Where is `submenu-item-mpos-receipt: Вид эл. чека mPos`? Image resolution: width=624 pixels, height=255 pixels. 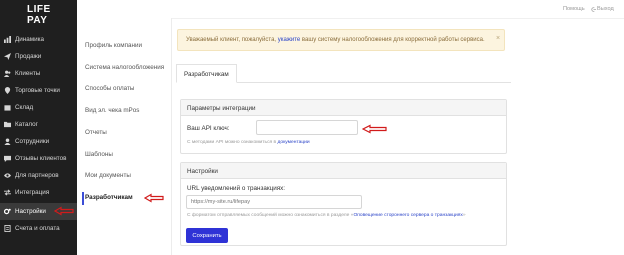
submenu-item-mpos-receipt: Вид эл. чека mPos is located at coordinates (112, 110).